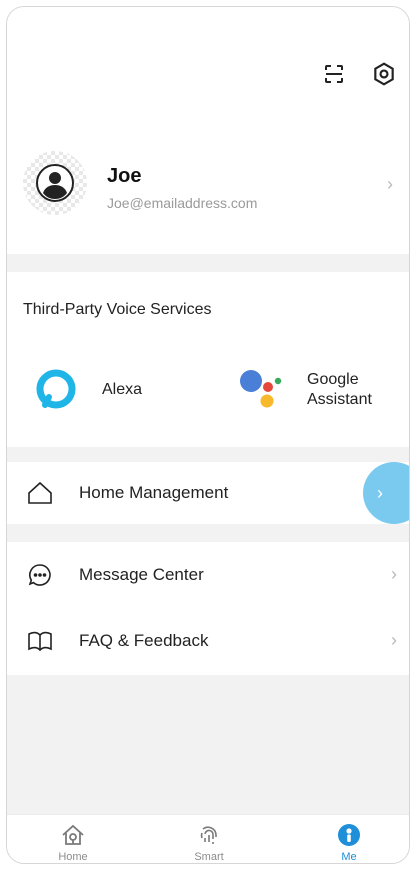 The width and height of the screenshot is (416, 870). Describe the element at coordinates (73, 857) in the screenshot. I see `tab-home-label: Home` at that location.